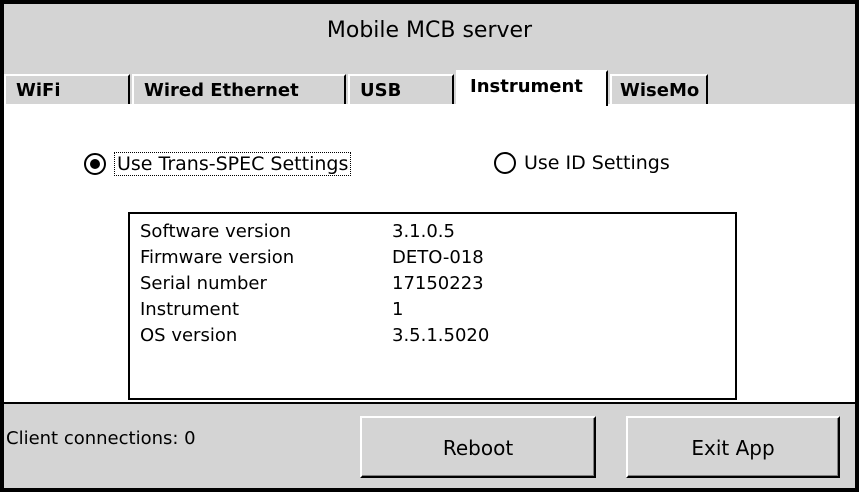 The height and width of the screenshot is (492, 859). Describe the element at coordinates (429, 30) in the screenshot. I see `window-title: Mobile MCB server` at that location.